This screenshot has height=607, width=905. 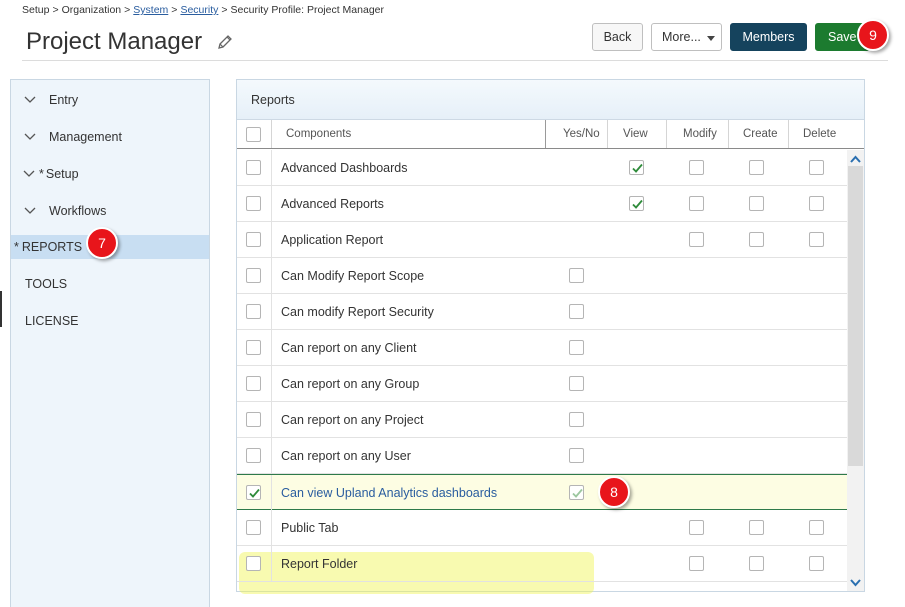 What do you see at coordinates (110, 321) in the screenshot?
I see `sidebar-item-license: LICENSE` at bounding box center [110, 321].